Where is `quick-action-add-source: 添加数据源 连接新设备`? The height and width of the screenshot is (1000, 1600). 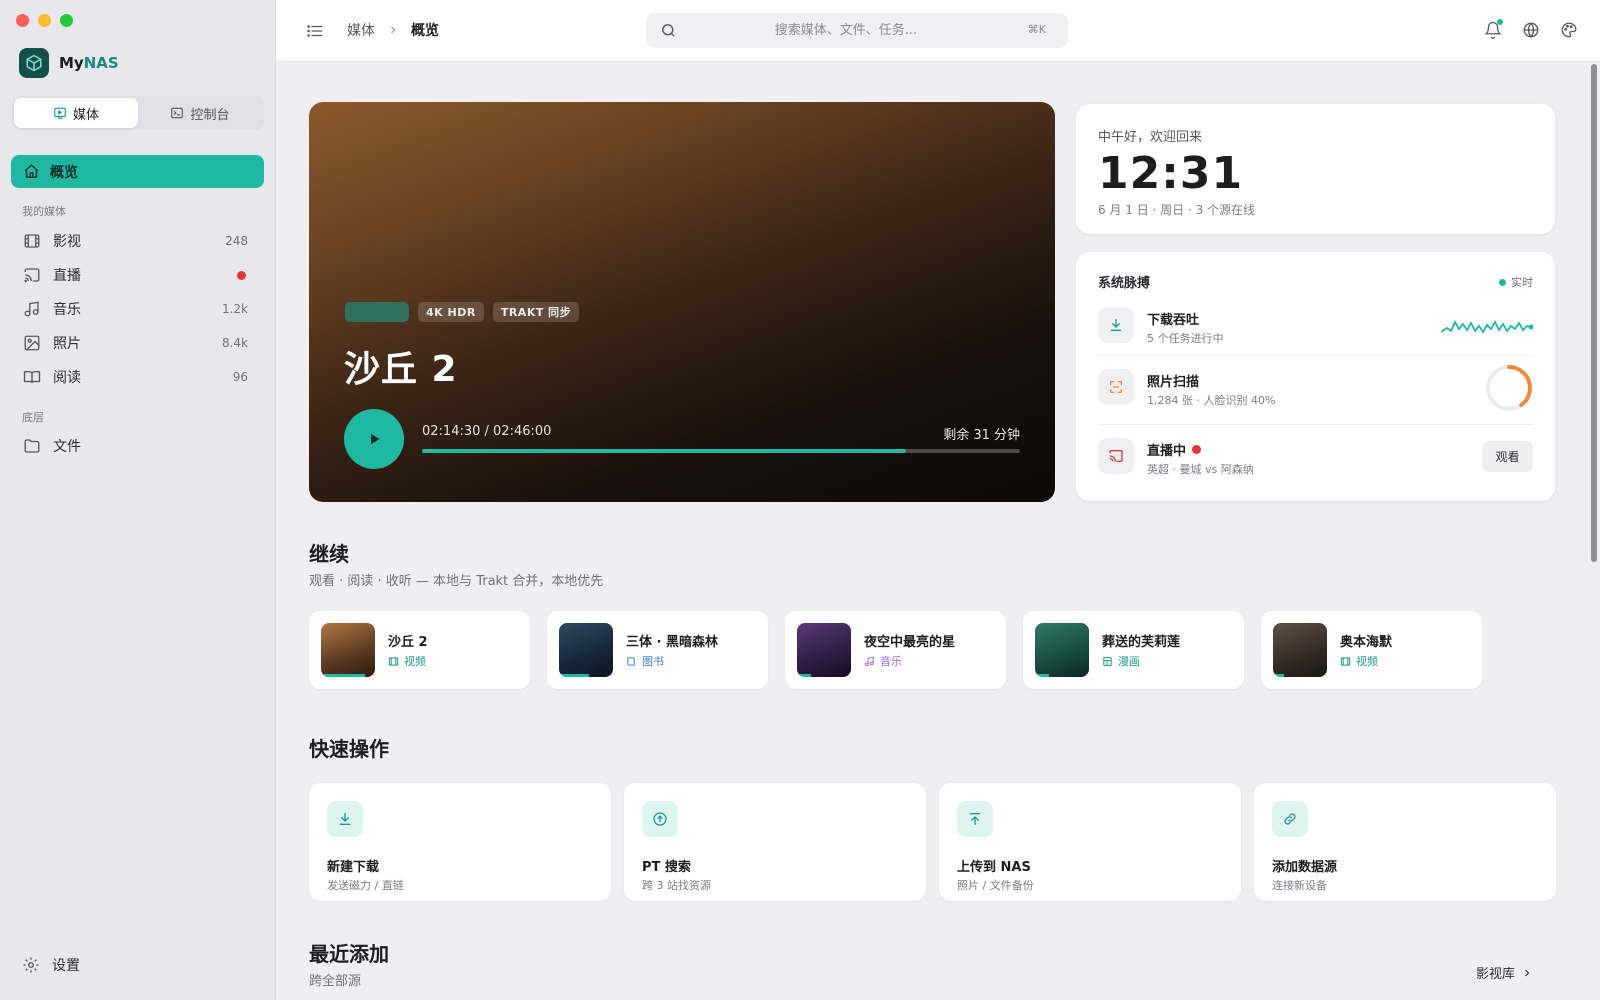
quick-action-add-source: 添加数据源 连接新设备 is located at coordinates (1405, 842).